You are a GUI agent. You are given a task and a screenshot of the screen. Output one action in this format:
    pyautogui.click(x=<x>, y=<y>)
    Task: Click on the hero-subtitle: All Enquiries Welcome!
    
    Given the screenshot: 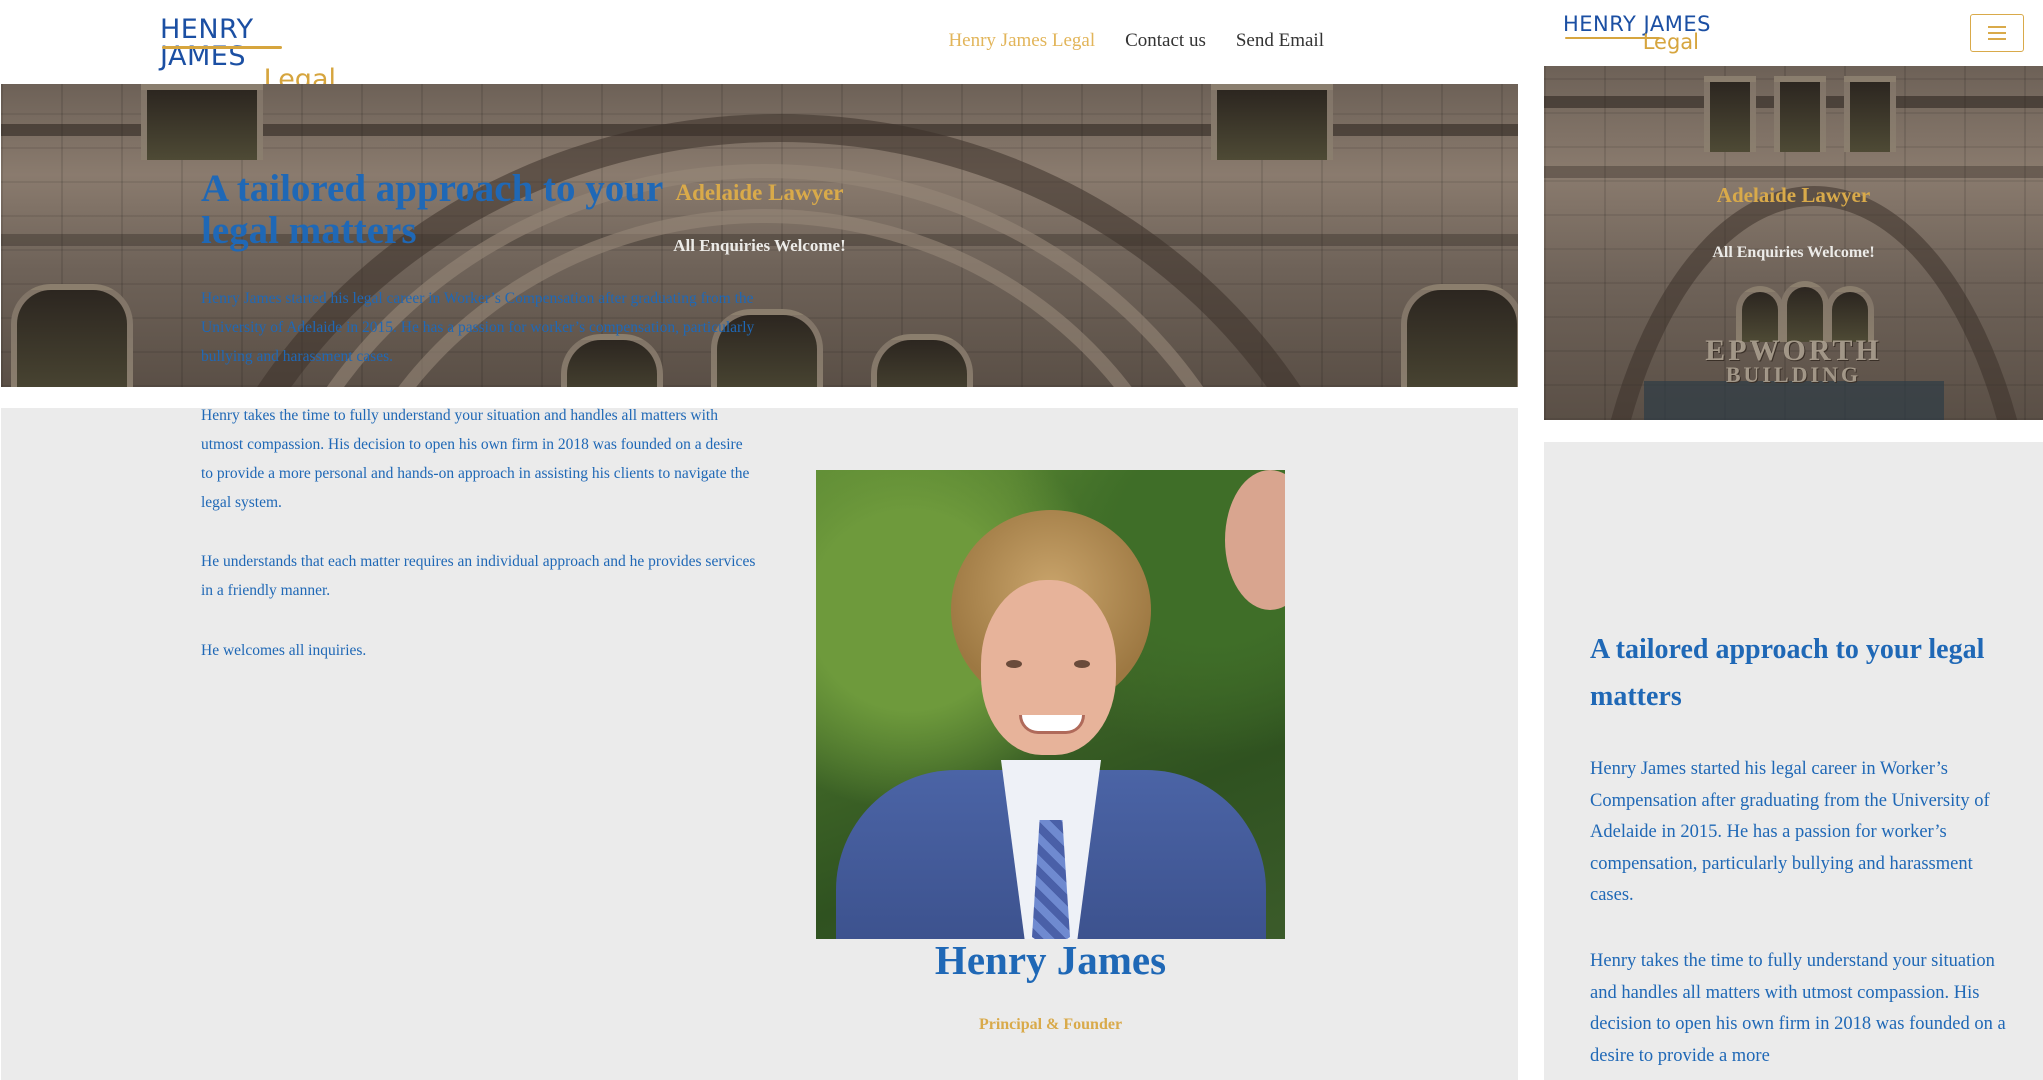 What is the action you would take?
    pyautogui.click(x=1793, y=252)
    